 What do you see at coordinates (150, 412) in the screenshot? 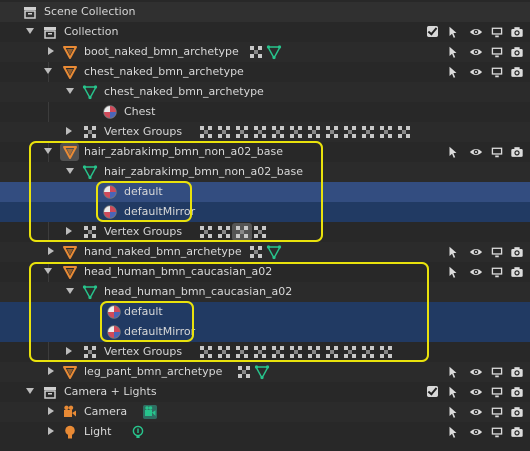
I see `camera-data-icon` at bounding box center [150, 412].